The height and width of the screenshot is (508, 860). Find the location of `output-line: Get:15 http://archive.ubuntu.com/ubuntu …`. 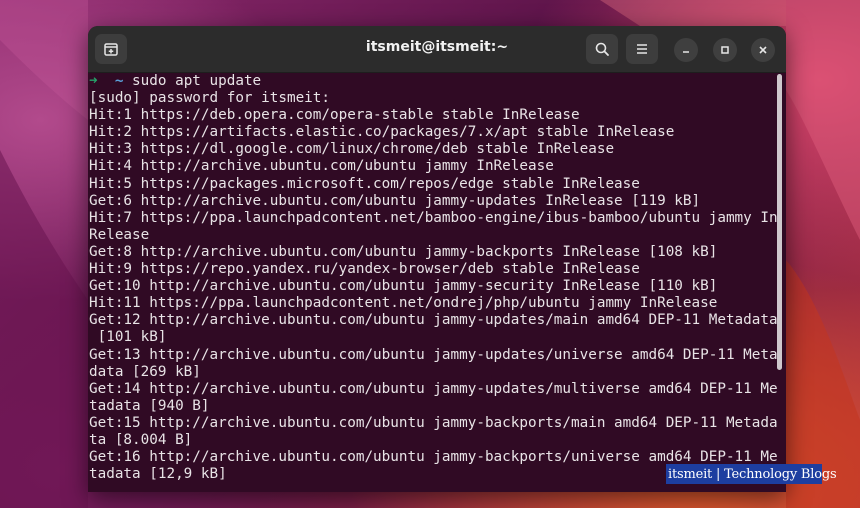

output-line: Get:15 http://archive.ubuntu.com/ubuntu … is located at coordinates (433, 422).